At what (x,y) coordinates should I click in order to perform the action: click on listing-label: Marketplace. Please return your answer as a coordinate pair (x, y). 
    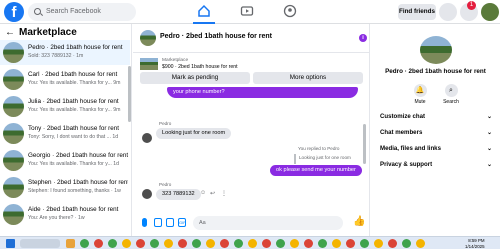
    Looking at the image, I should click on (175, 60).